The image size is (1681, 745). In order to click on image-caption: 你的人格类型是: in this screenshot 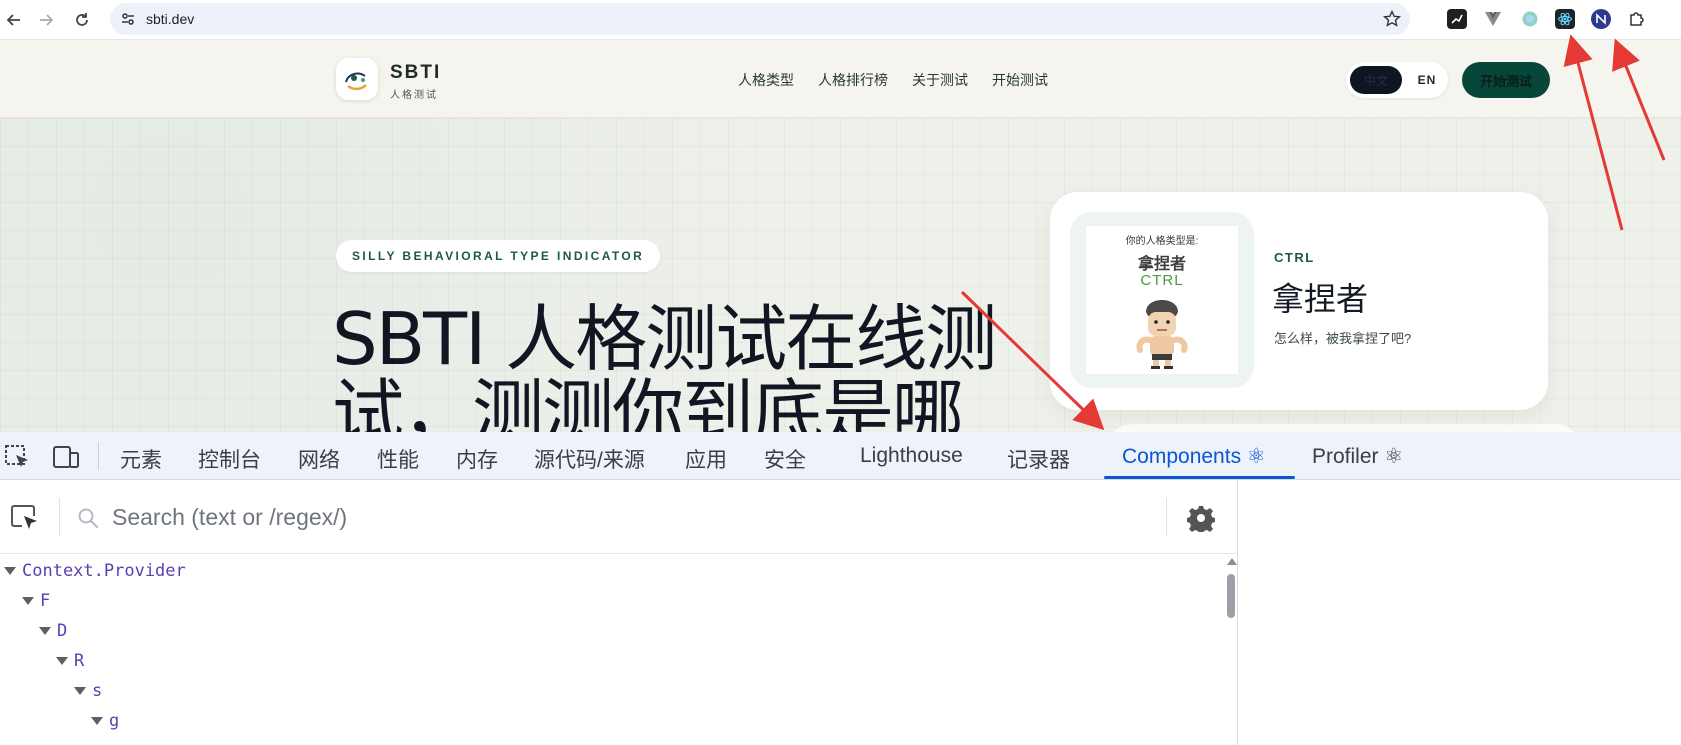, I will do `click(1162, 241)`.